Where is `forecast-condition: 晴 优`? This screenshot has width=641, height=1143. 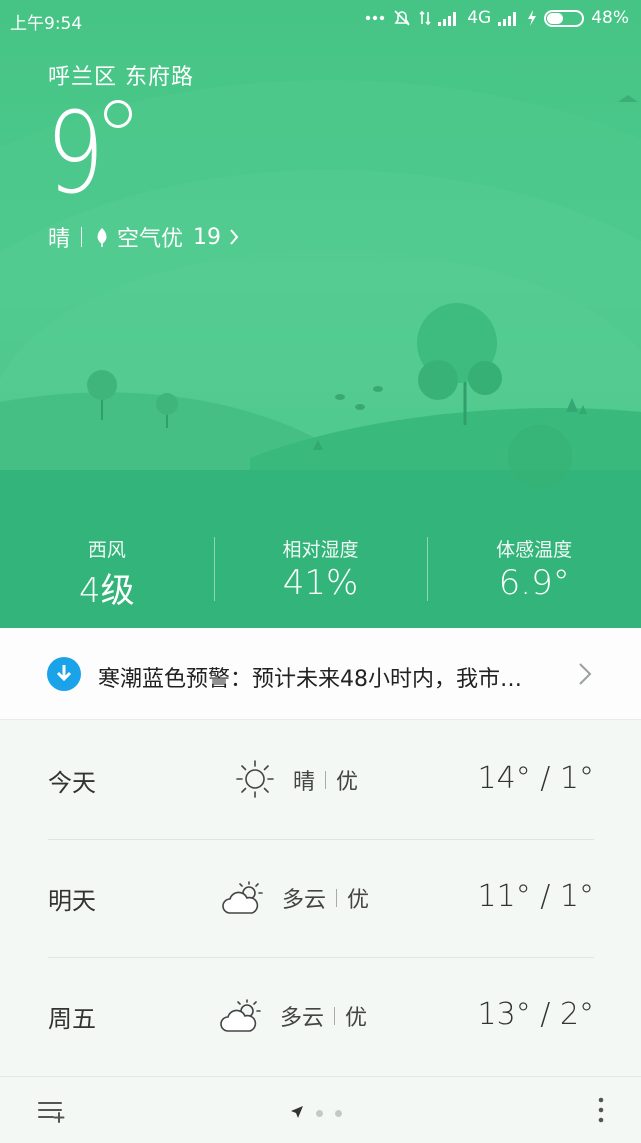 forecast-condition: 晴 优 is located at coordinates (325, 780).